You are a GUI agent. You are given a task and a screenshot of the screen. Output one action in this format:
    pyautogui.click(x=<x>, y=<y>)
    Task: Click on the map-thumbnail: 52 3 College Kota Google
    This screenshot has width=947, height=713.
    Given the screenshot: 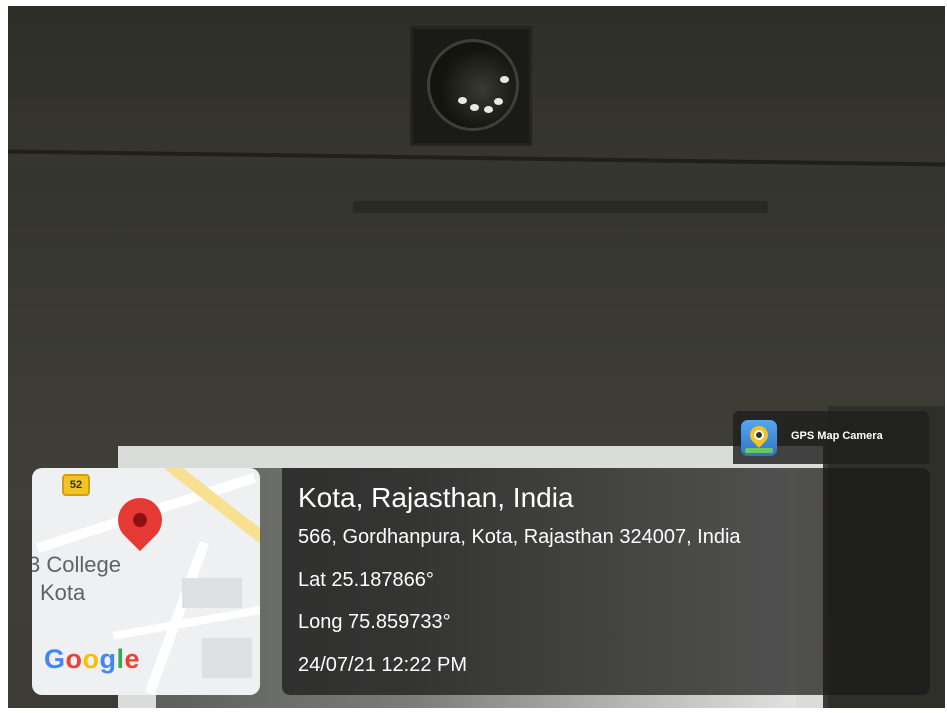 What is the action you would take?
    pyautogui.click(x=146, y=581)
    